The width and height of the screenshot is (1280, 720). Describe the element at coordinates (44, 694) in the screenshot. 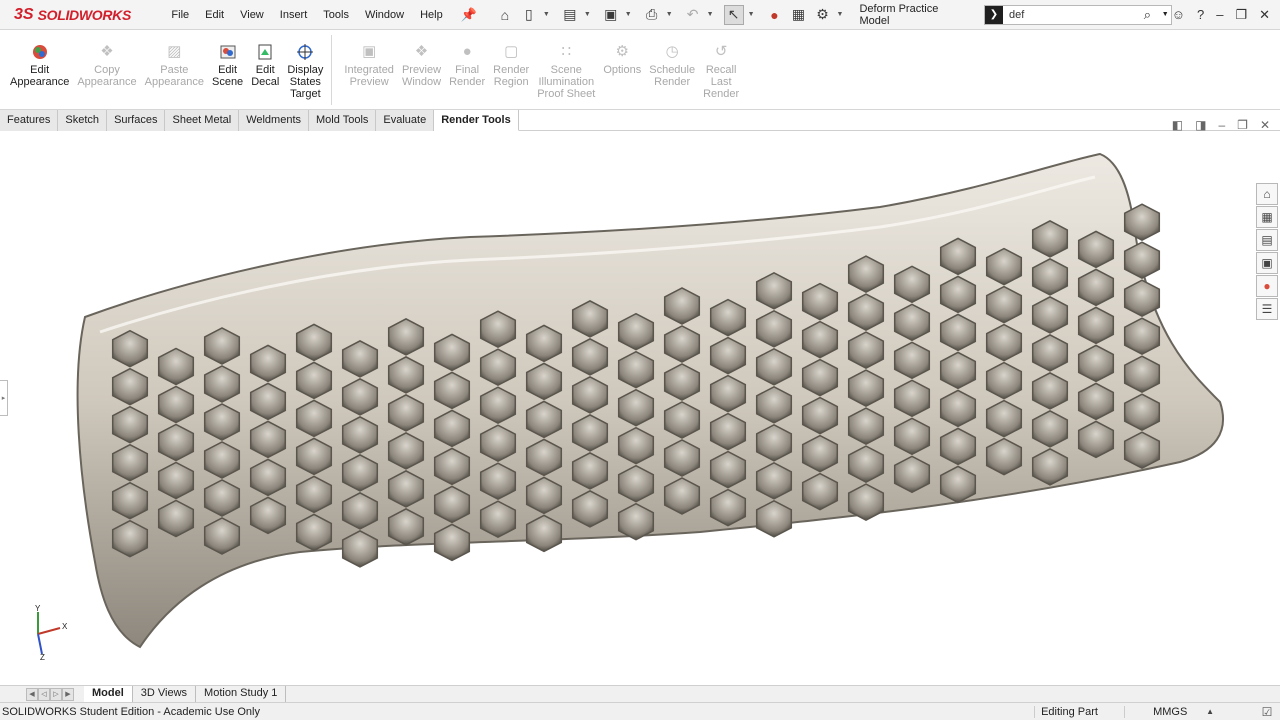

I see `prev-tab-icon: ◁` at that location.